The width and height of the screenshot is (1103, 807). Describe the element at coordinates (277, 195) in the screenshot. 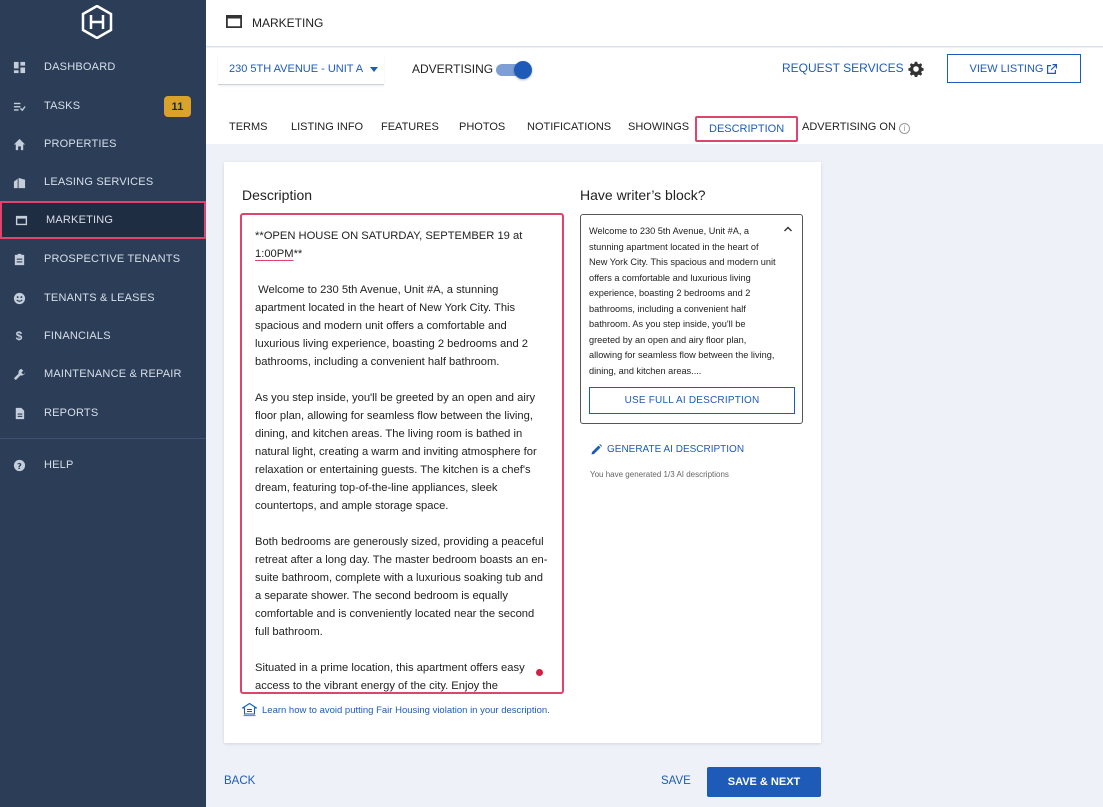

I see `description-heading: Description` at that location.